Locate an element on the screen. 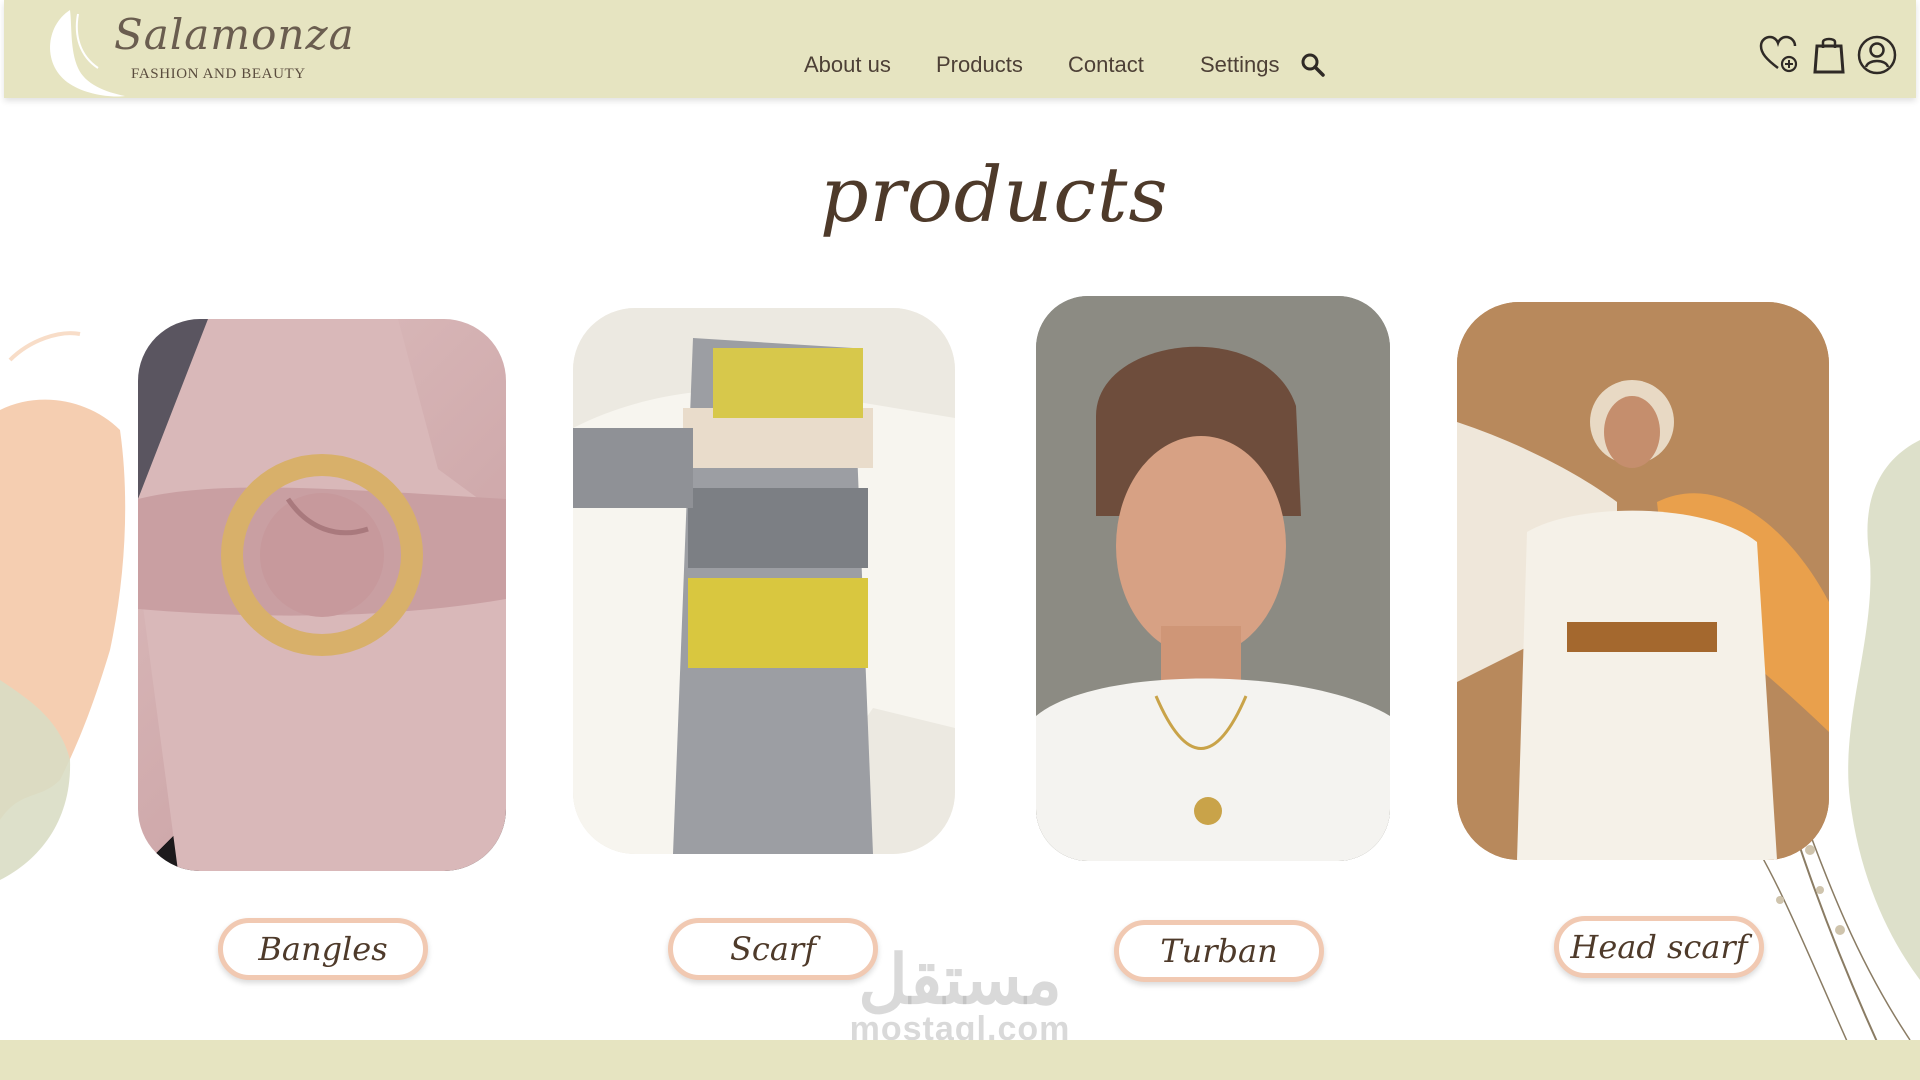  brand-logo-icon is located at coordinates (82, 52).